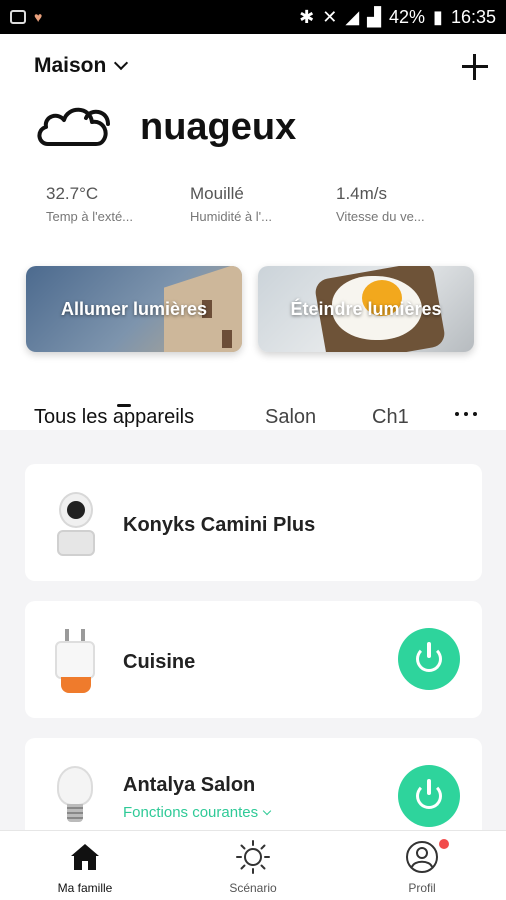 Image resolution: width=506 pixels, height=900 pixels. I want to click on home-icon, so click(85, 857).